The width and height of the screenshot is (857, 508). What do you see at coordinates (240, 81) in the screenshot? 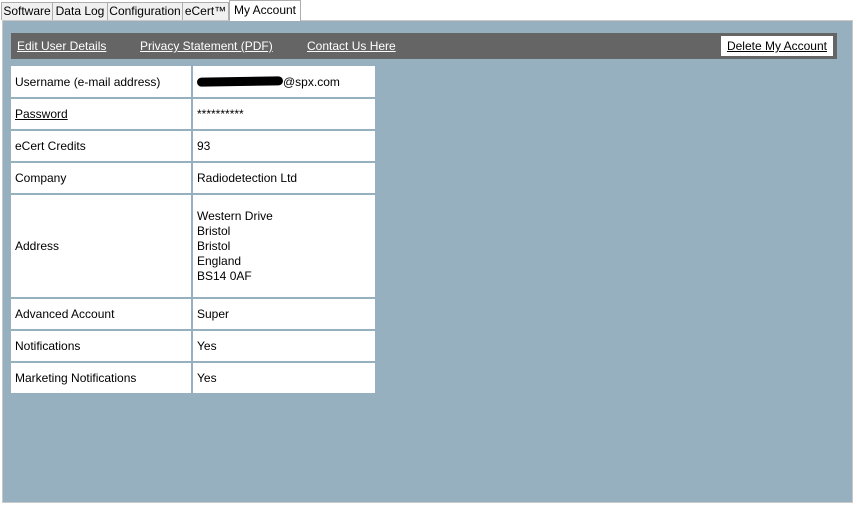
I see `redacted-text-mark` at bounding box center [240, 81].